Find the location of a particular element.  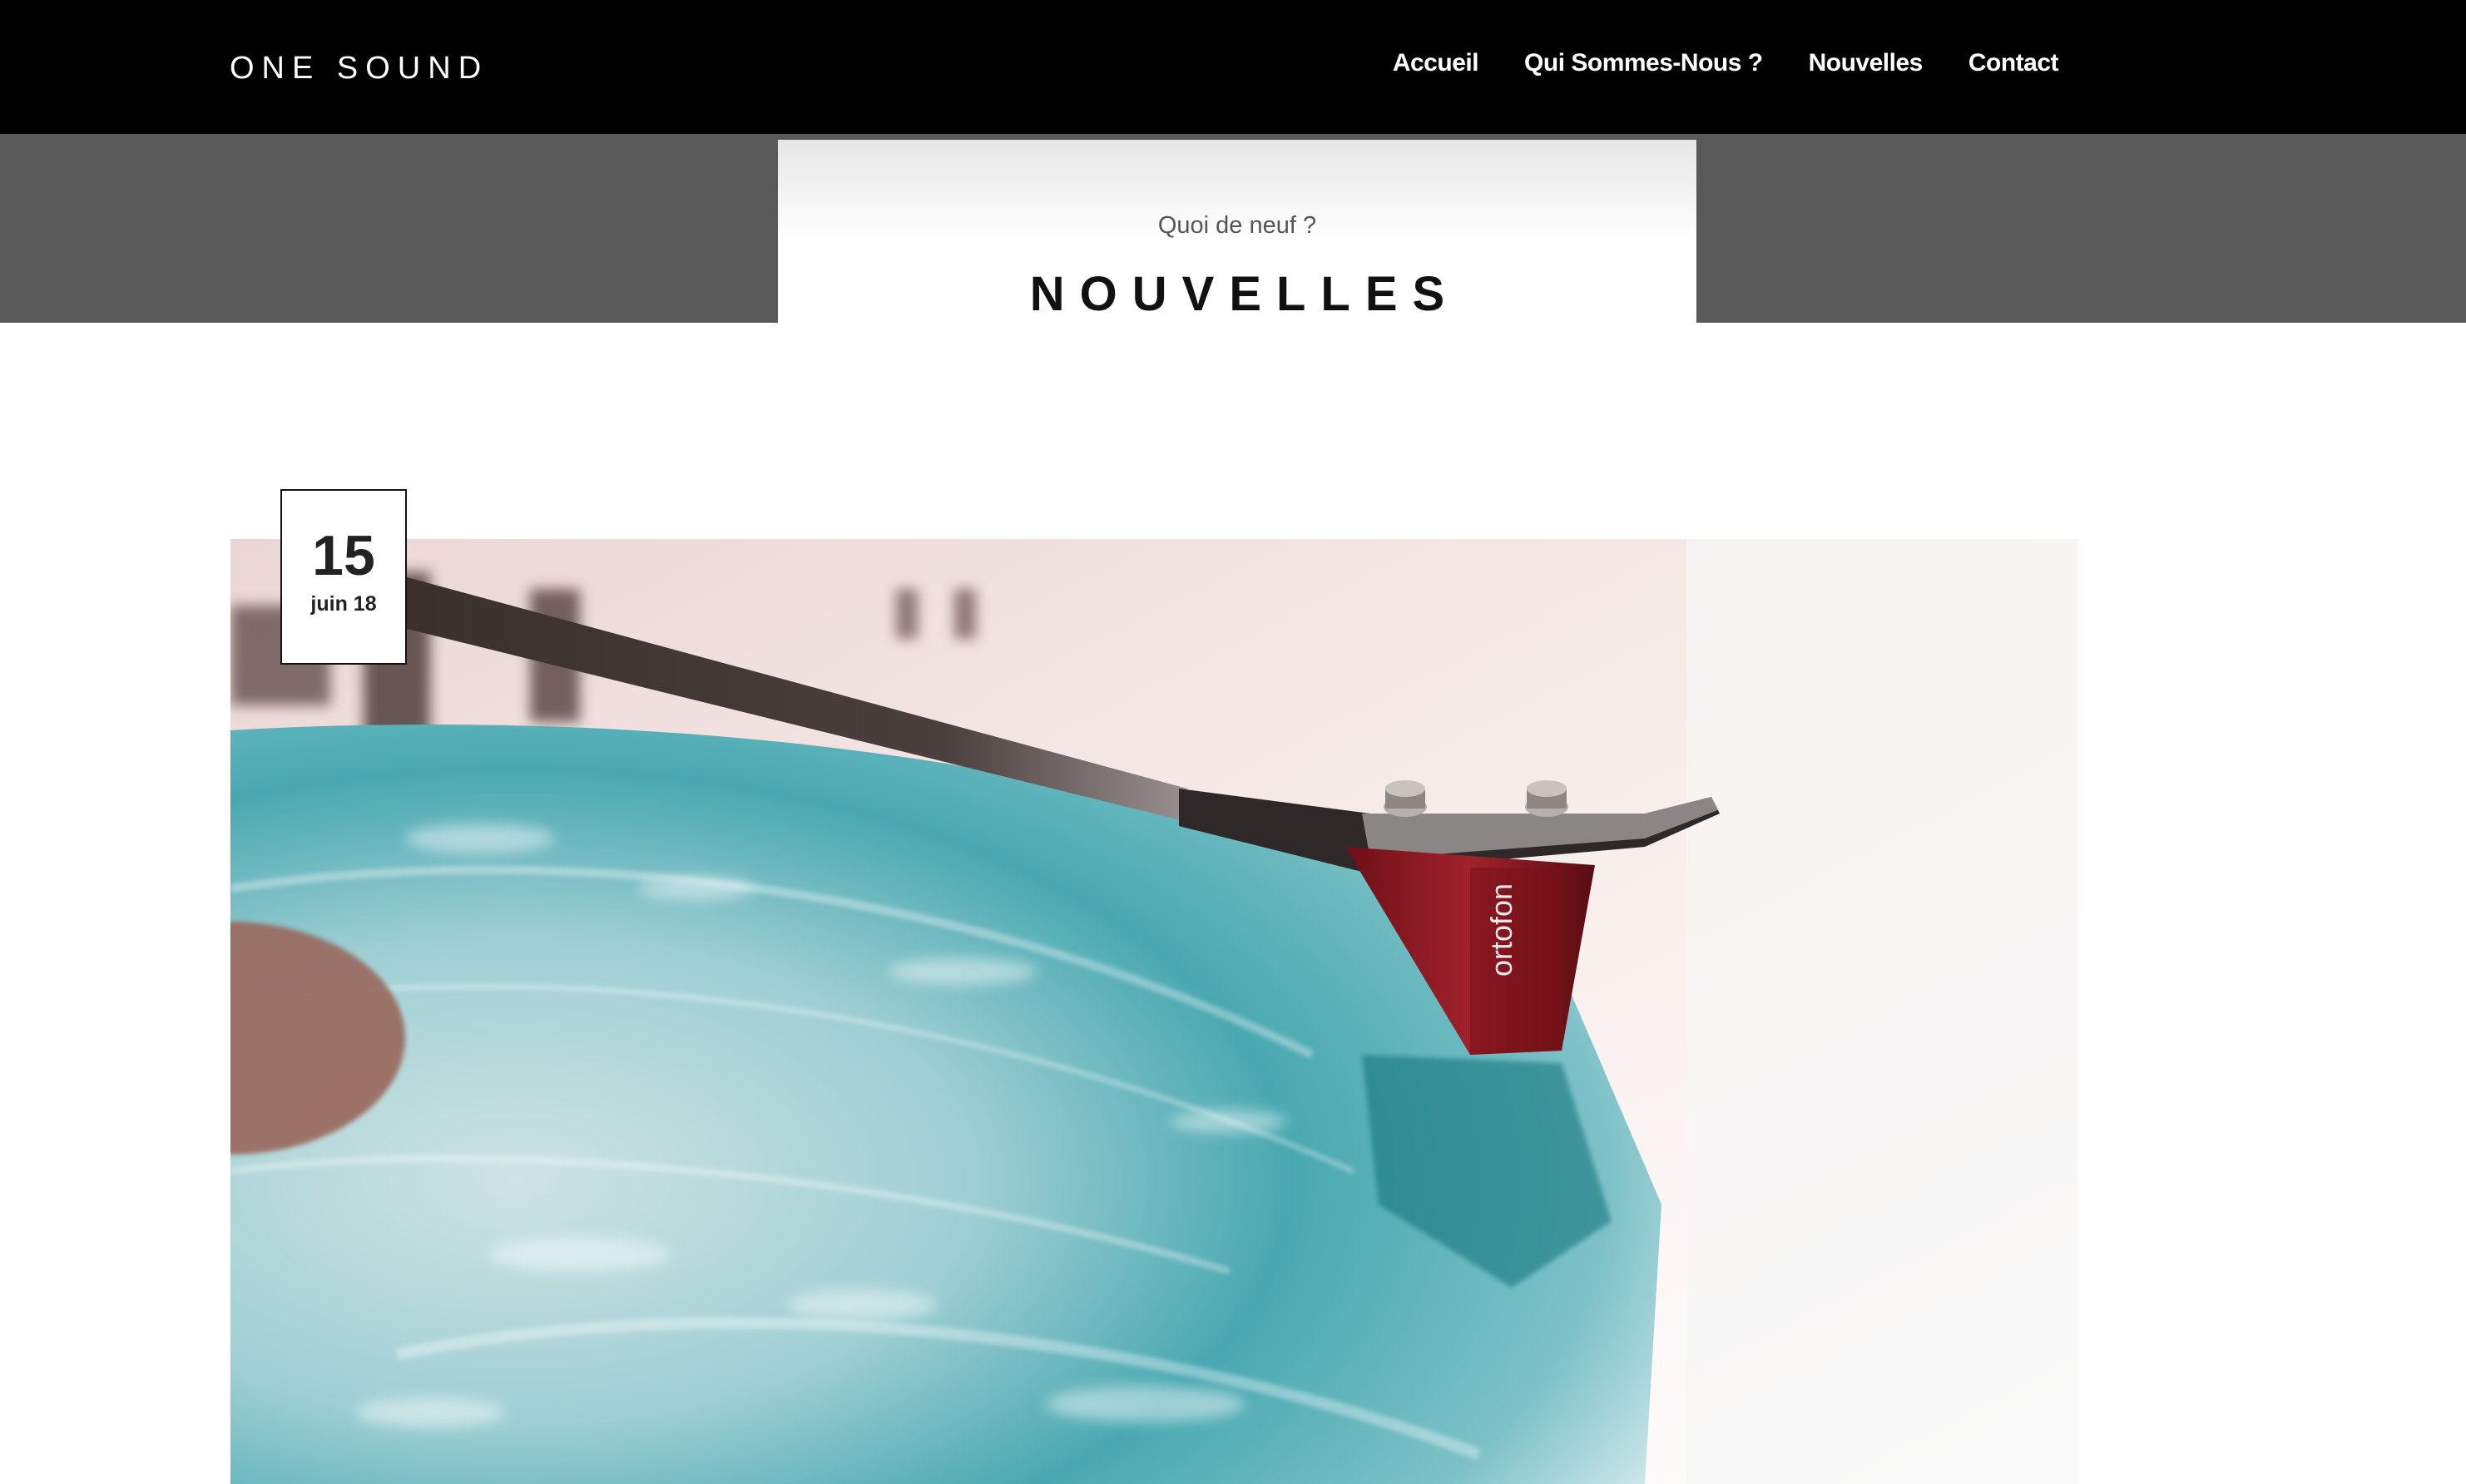

cartridge-brand-text: ortofon is located at coordinates (1501, 930).